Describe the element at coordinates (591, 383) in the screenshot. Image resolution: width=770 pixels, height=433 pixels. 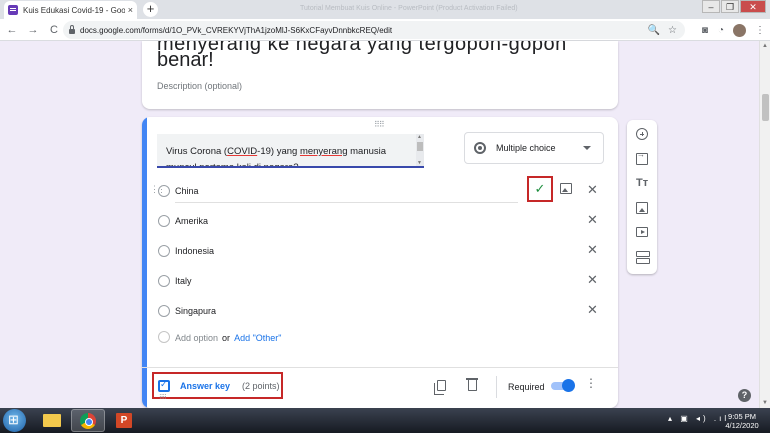
I see `more-options-icon` at that location.